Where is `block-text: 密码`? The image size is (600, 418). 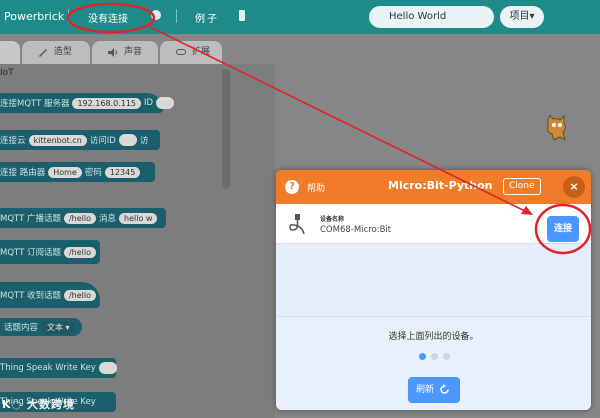
block-text: 密码 is located at coordinates (93, 173).